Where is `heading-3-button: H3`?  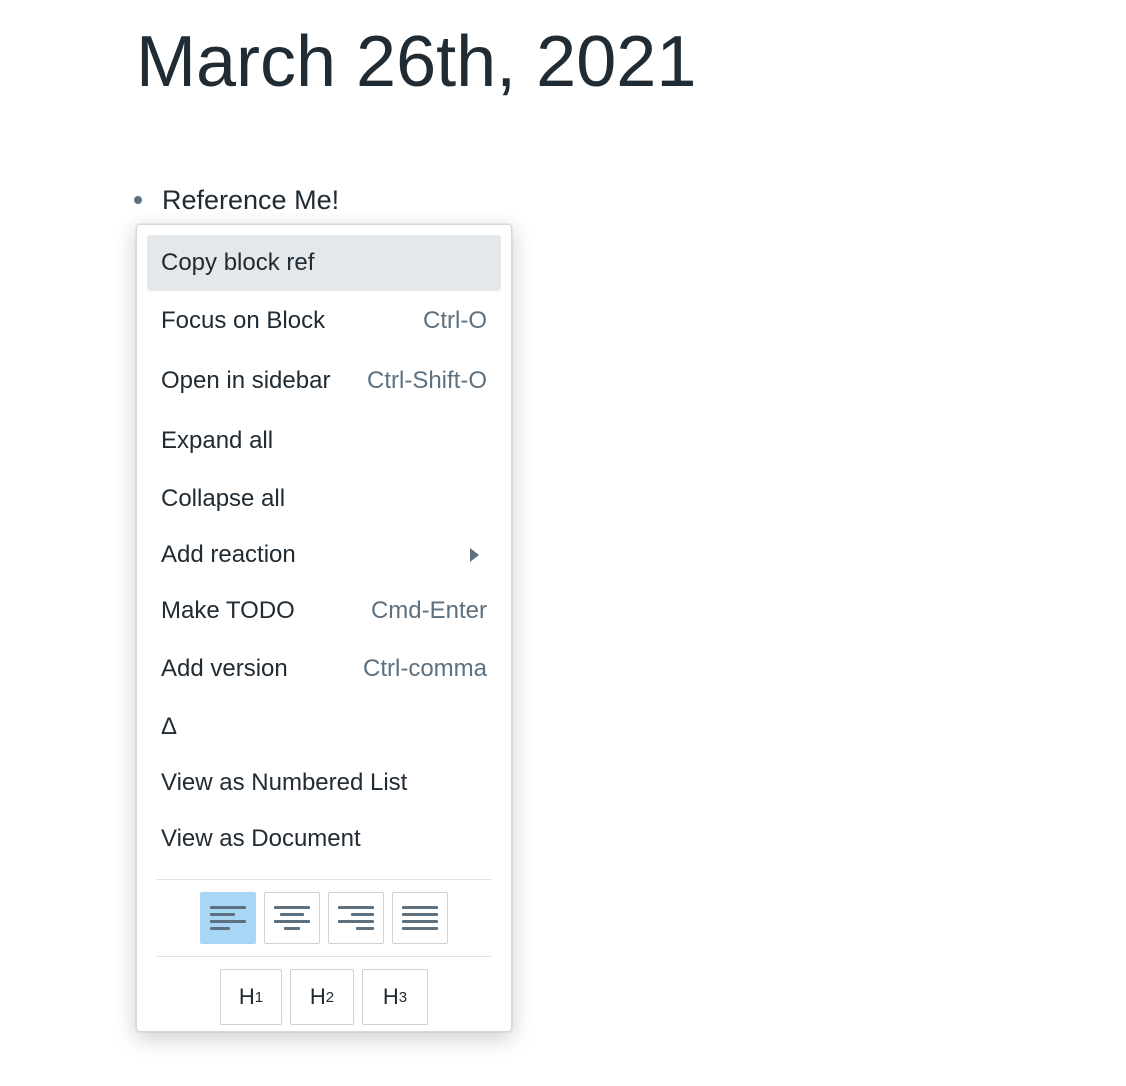
heading-3-button: H3 is located at coordinates (395, 997).